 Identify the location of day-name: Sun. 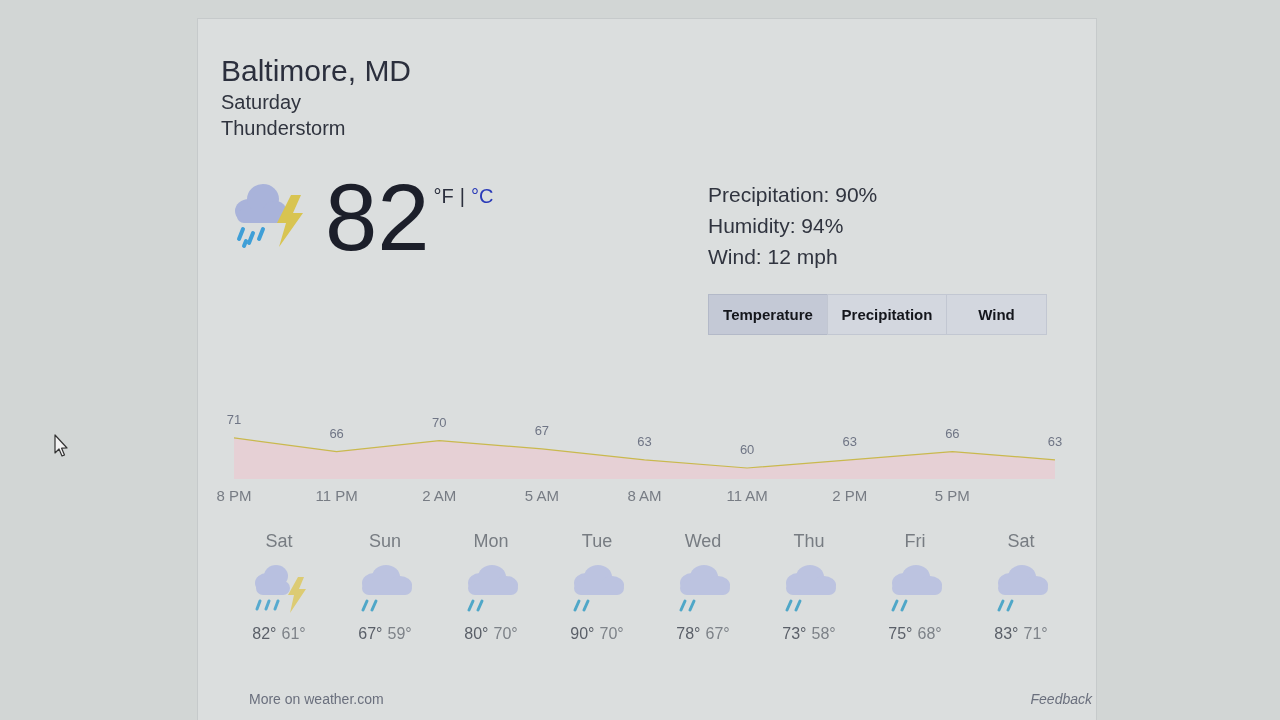
(385, 541).